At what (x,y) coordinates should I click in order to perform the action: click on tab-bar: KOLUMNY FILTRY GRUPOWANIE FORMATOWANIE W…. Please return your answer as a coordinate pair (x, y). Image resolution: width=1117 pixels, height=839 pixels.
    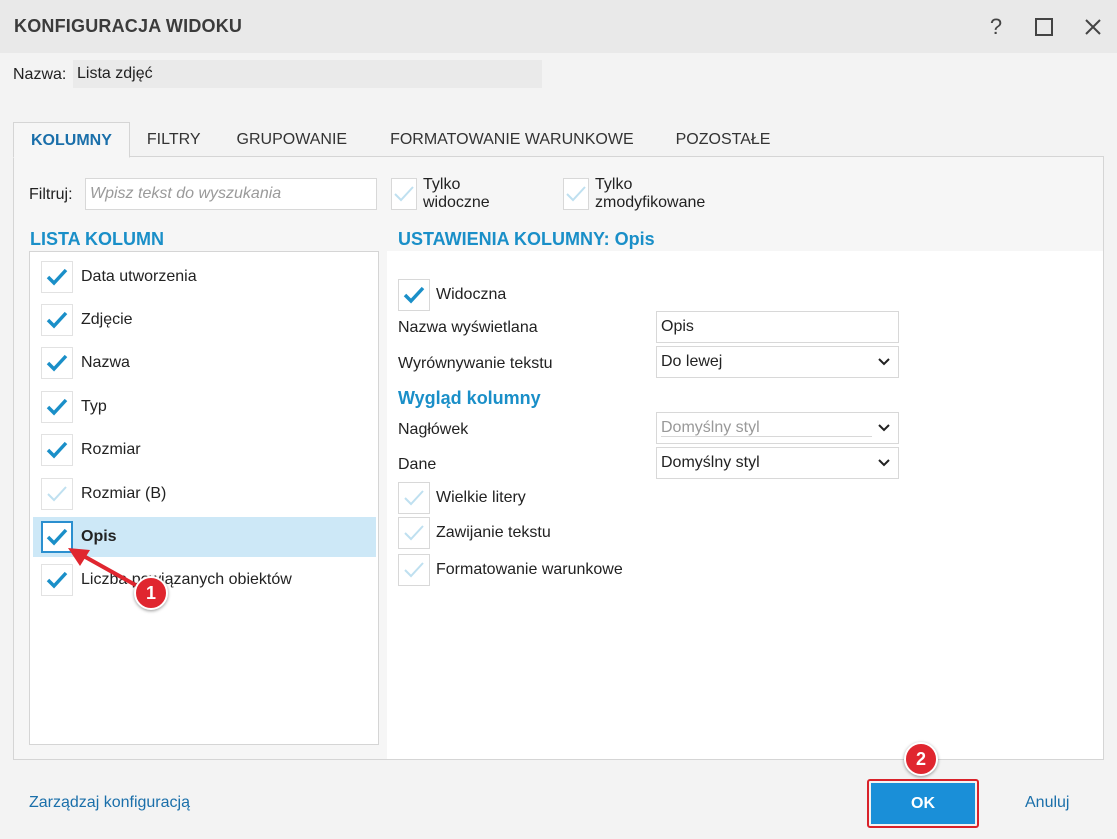
    Looking at the image, I should click on (400, 140).